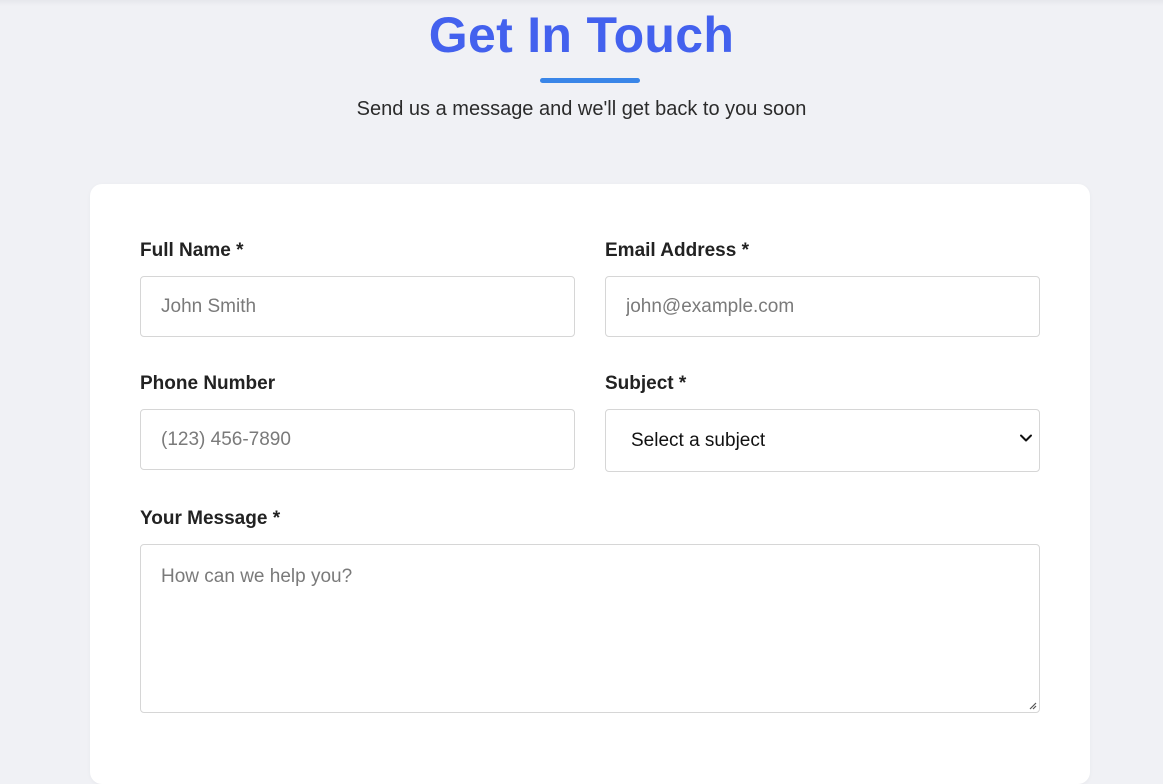  Describe the element at coordinates (698, 440) in the screenshot. I see `subject-selected-value: Select a subject` at that location.